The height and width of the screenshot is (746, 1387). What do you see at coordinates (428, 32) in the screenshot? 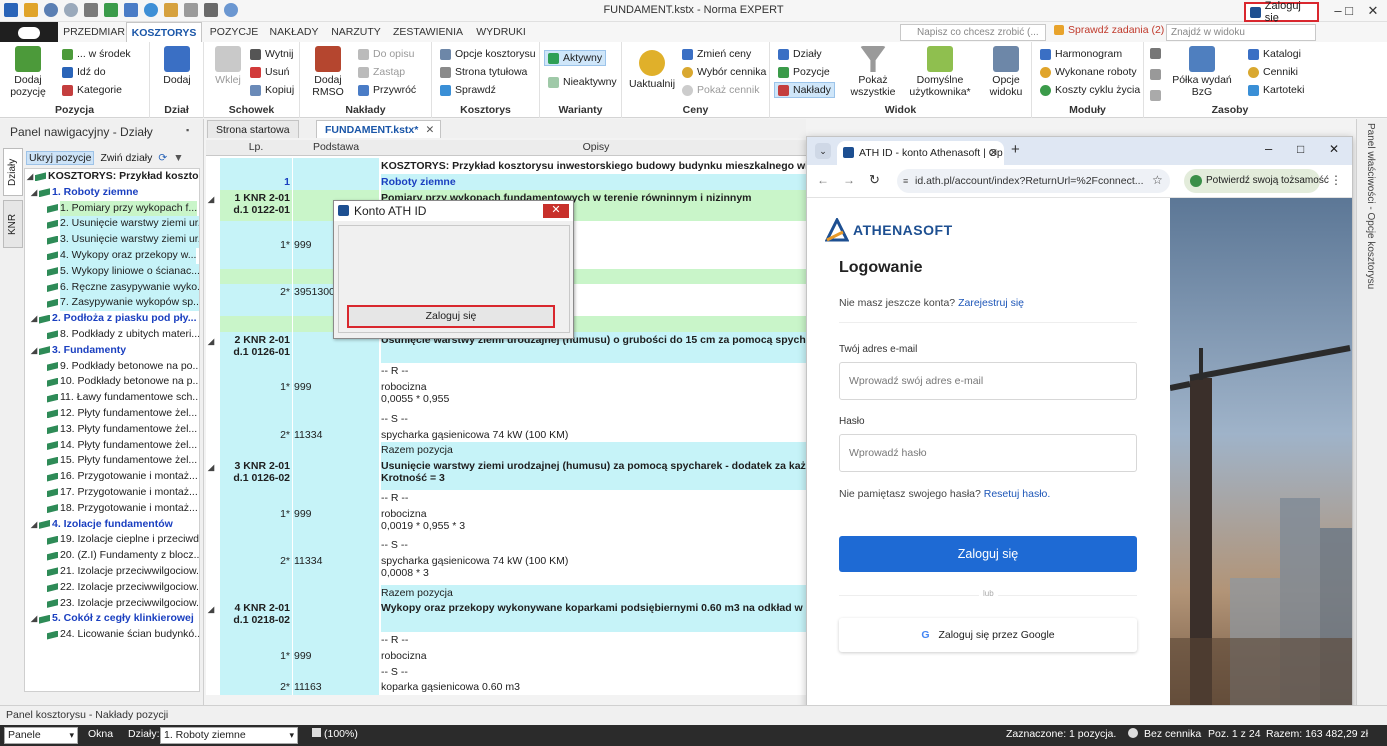
I see `tab-zestawienia: ZESTAWIENIA` at bounding box center [428, 32].